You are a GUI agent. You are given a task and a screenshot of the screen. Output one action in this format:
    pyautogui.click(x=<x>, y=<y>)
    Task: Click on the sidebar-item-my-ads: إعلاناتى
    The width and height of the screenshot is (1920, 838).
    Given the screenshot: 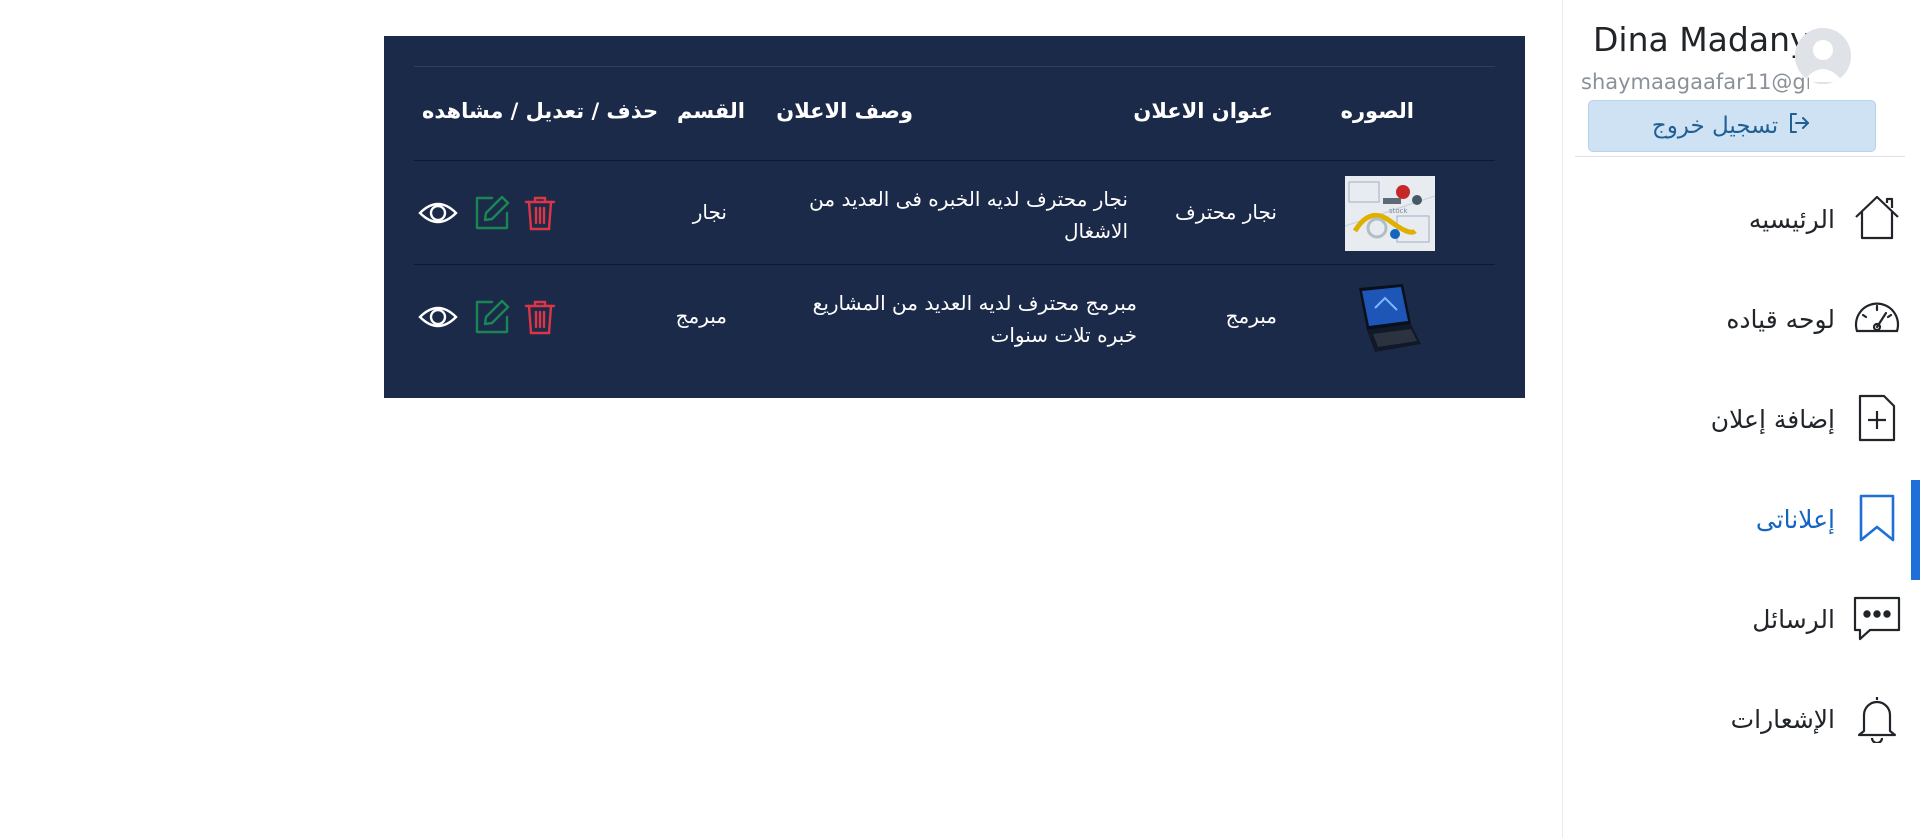 What is the action you would take?
    pyautogui.click(x=1741, y=530)
    